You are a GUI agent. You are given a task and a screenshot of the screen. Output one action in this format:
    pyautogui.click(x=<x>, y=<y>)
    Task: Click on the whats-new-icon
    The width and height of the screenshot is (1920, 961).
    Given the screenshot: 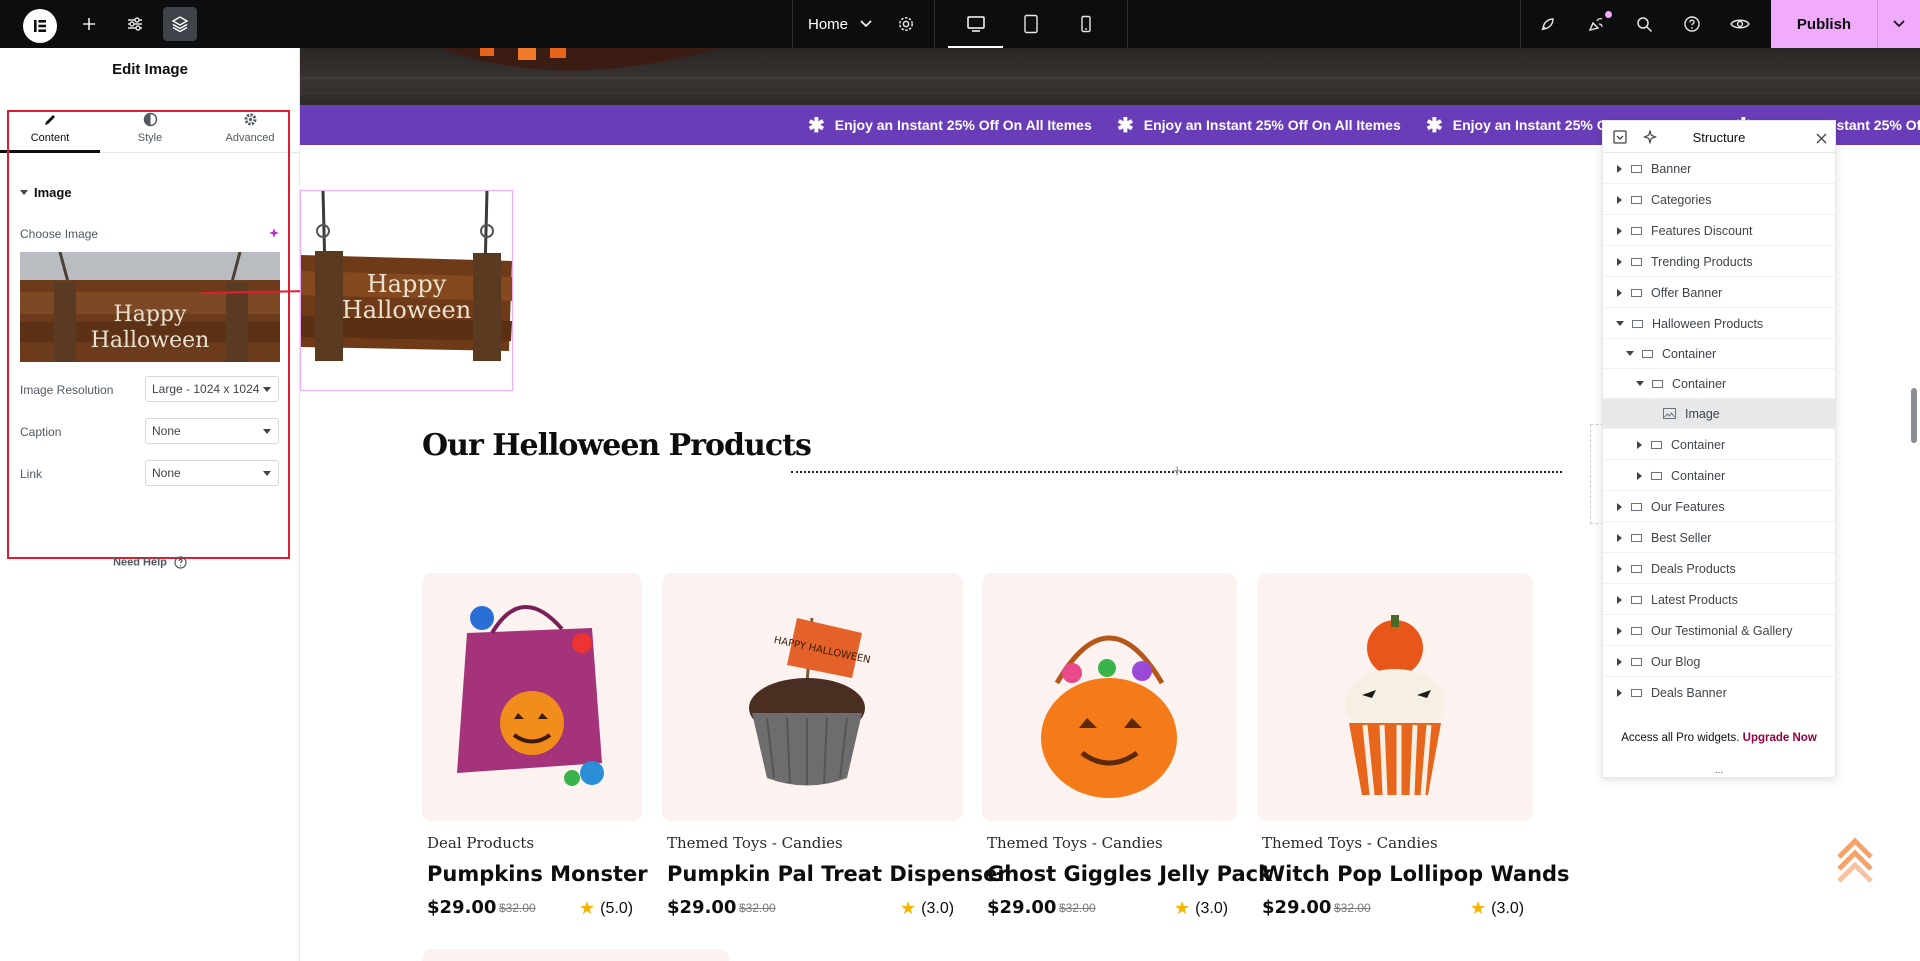 What is the action you would take?
    pyautogui.click(x=1596, y=24)
    